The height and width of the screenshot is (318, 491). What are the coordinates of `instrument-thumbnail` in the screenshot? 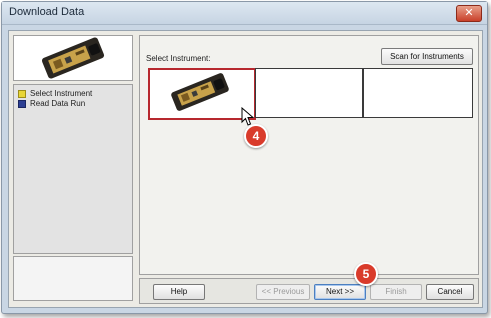 It's located at (73, 58).